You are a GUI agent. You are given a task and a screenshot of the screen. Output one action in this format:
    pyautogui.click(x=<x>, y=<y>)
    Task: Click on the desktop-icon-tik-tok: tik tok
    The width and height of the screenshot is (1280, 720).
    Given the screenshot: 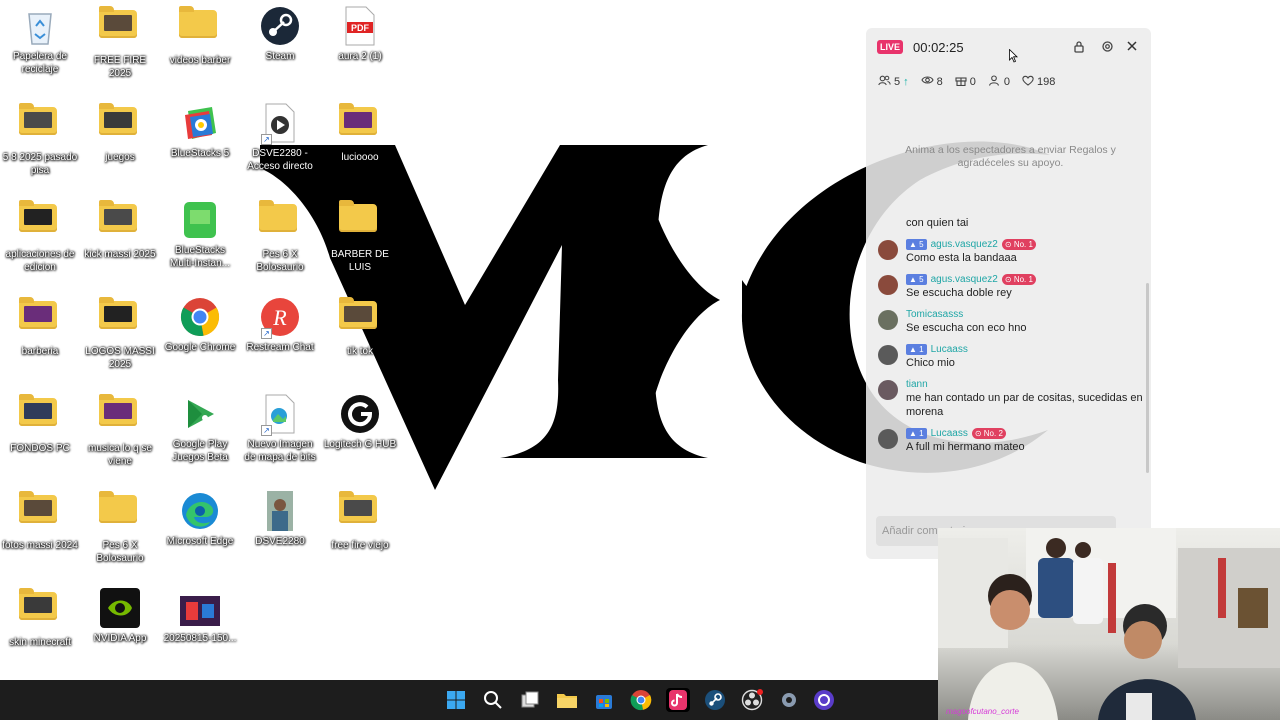 What is the action you would take?
    pyautogui.click(x=360, y=325)
    